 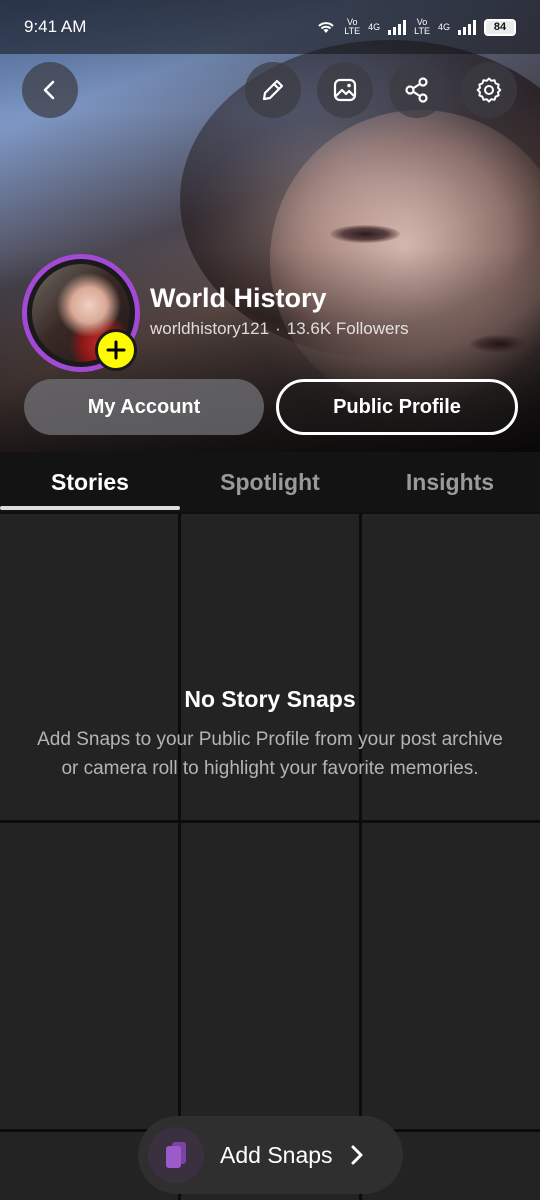 I want to click on chevron-right-icon, so click(x=357, y=1155).